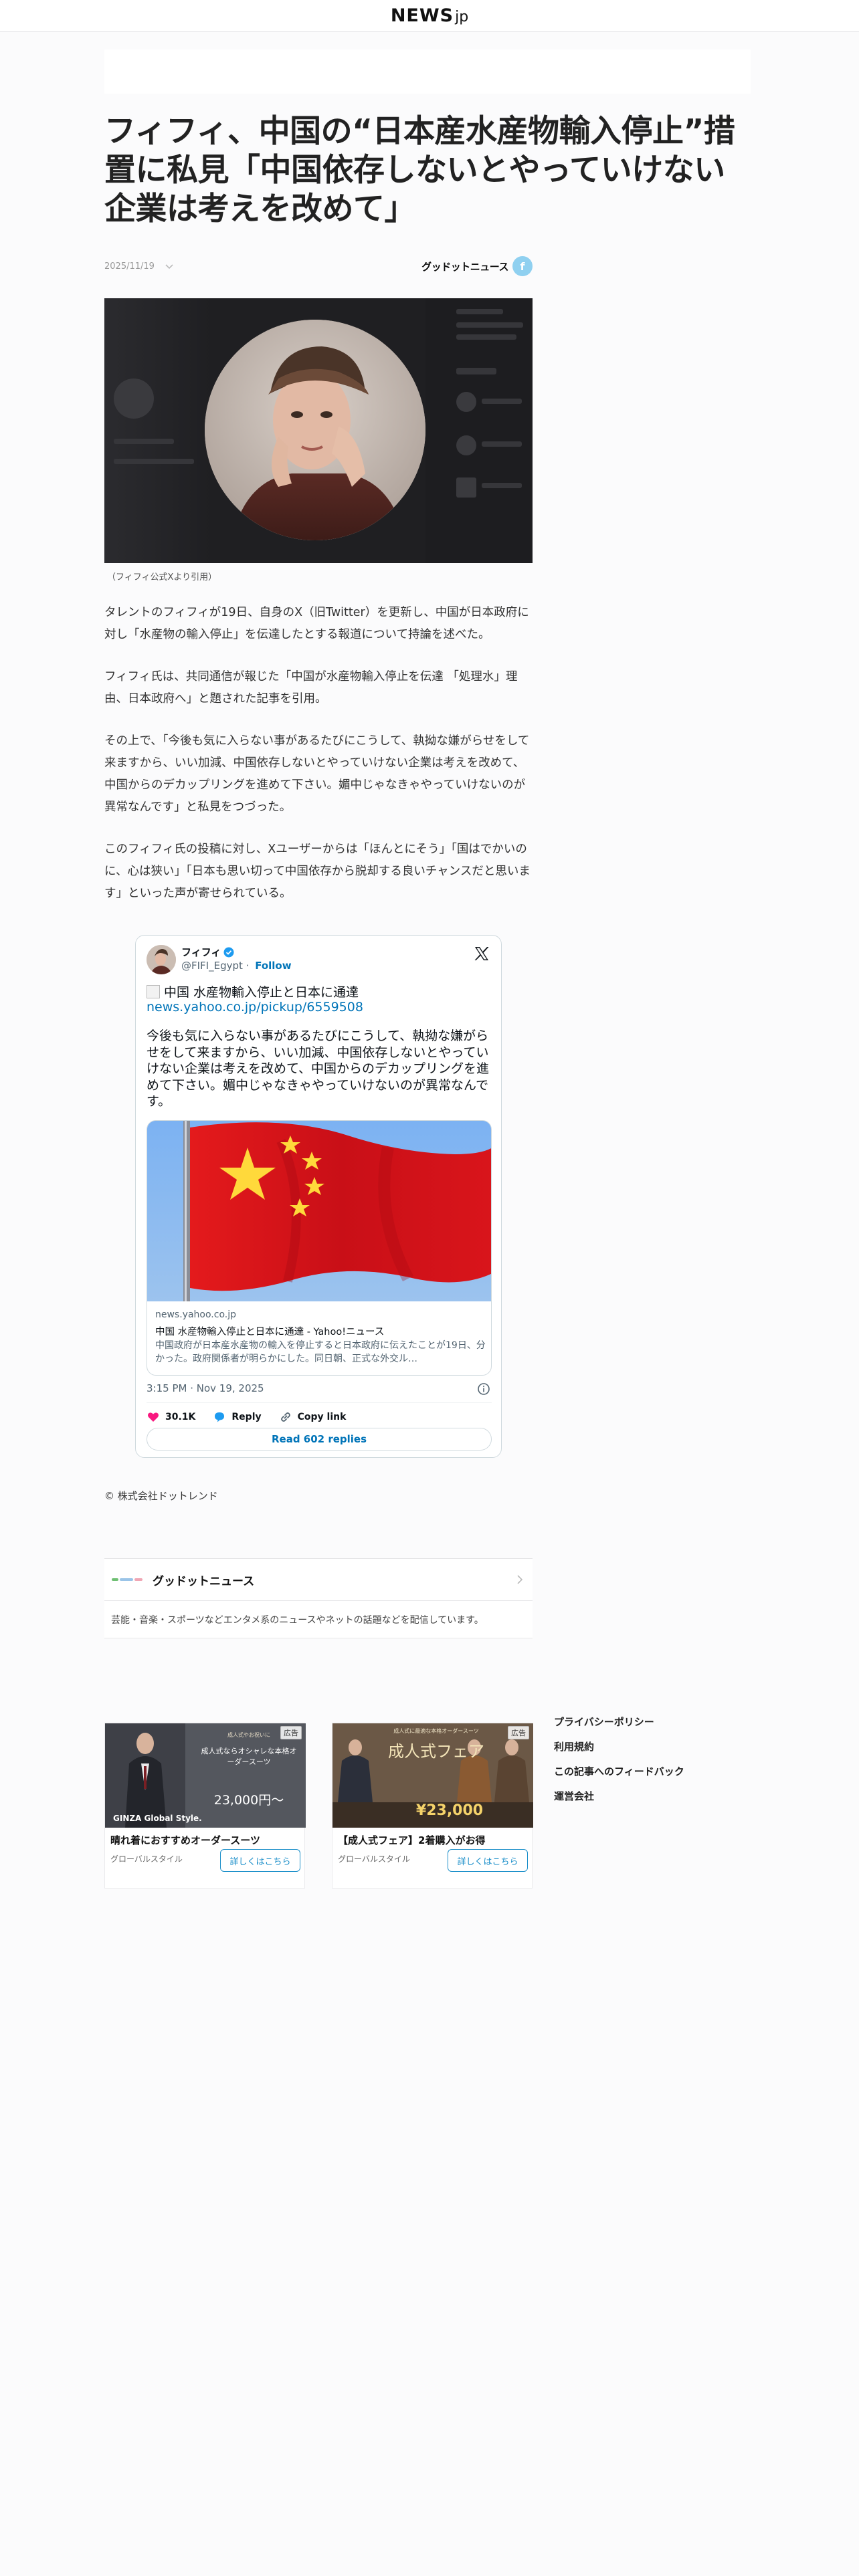 The image size is (859, 2576). Describe the element at coordinates (462, 17) in the screenshot. I see `logo-sub-text: jp` at that location.